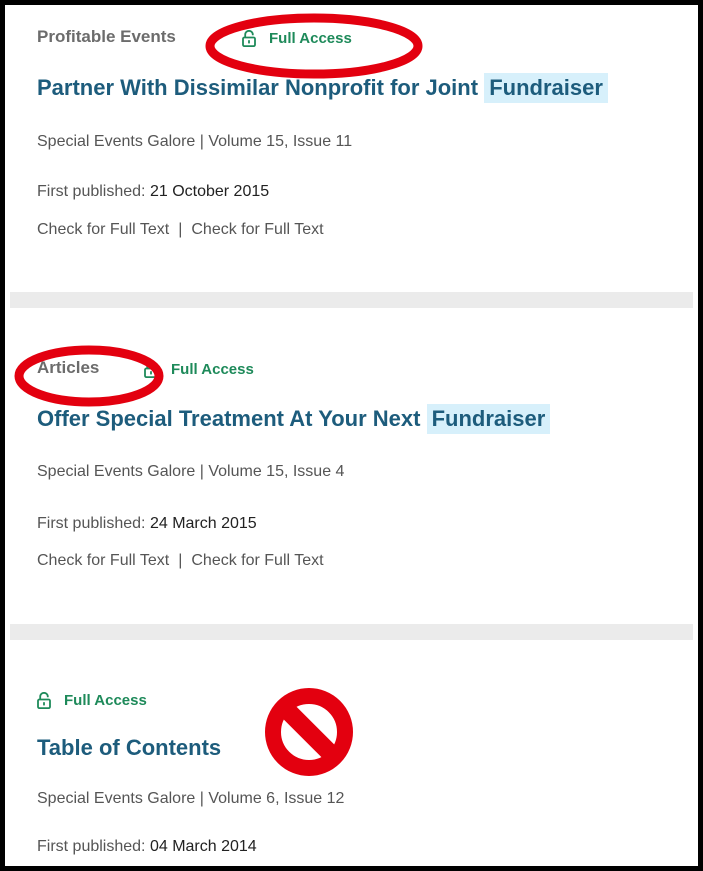 This screenshot has width=703, height=871. I want to click on result-category: Profitable Events, so click(106, 36).